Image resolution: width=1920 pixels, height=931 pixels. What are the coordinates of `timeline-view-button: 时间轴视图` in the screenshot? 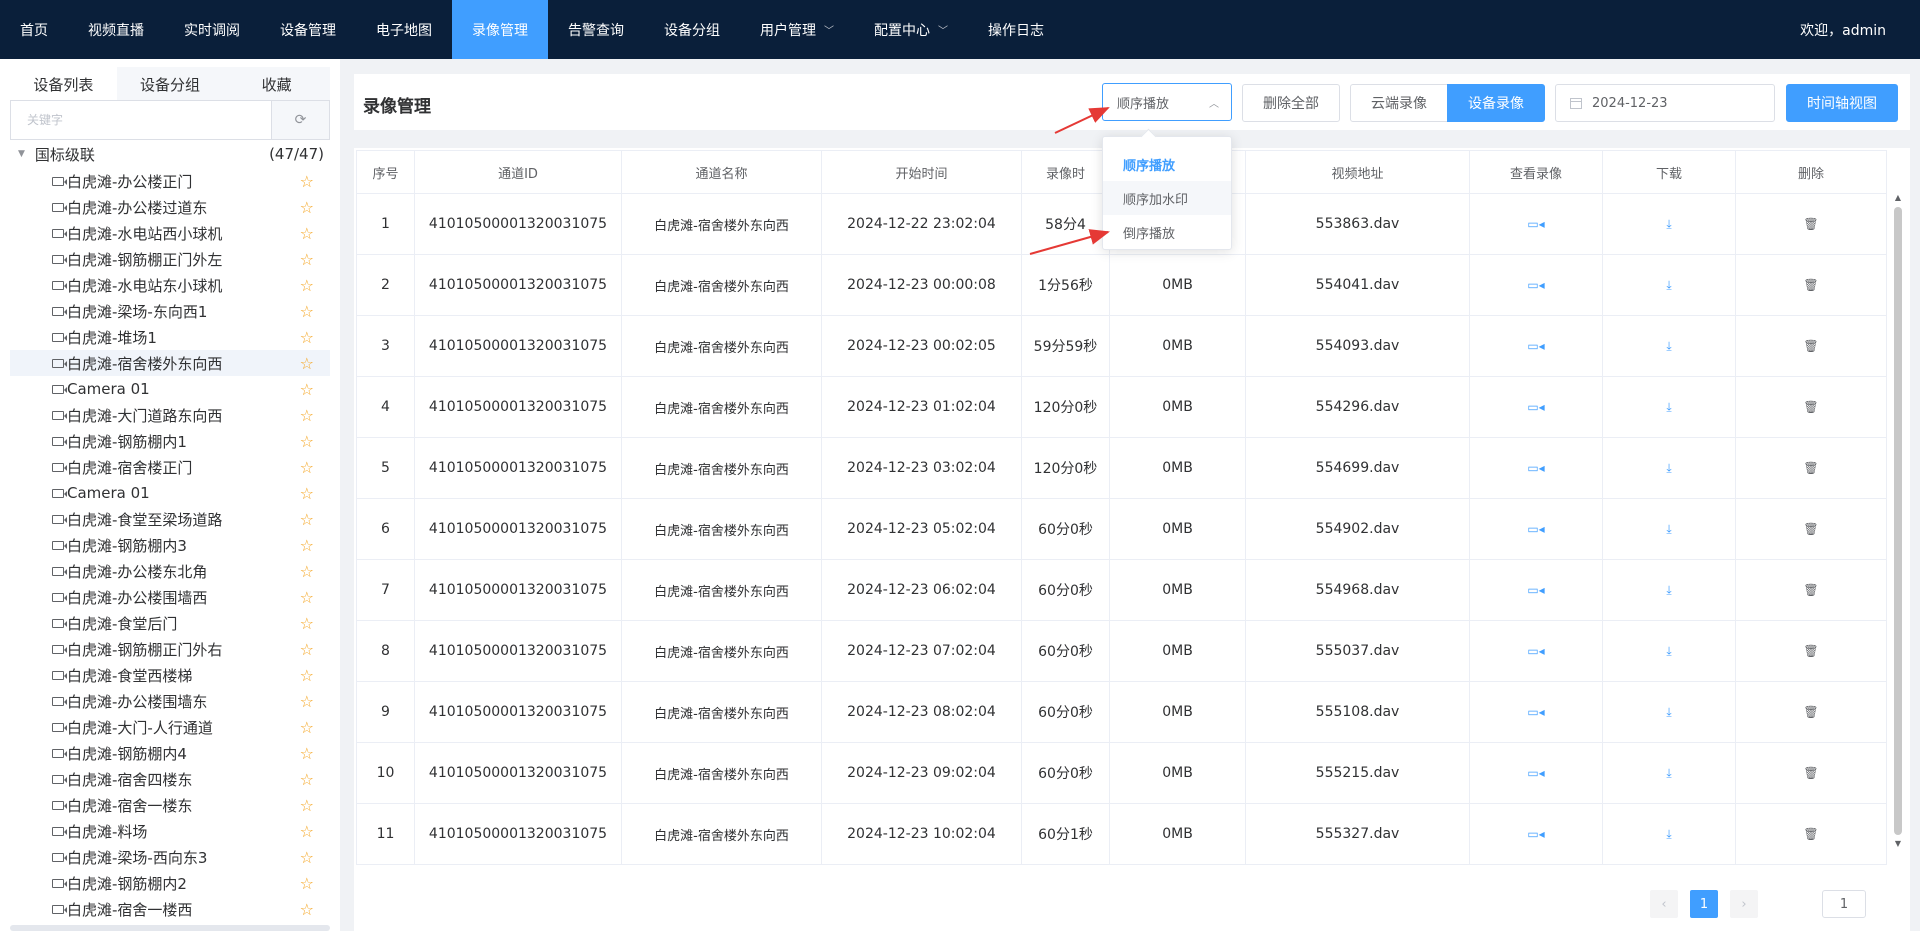 It's located at (1842, 103).